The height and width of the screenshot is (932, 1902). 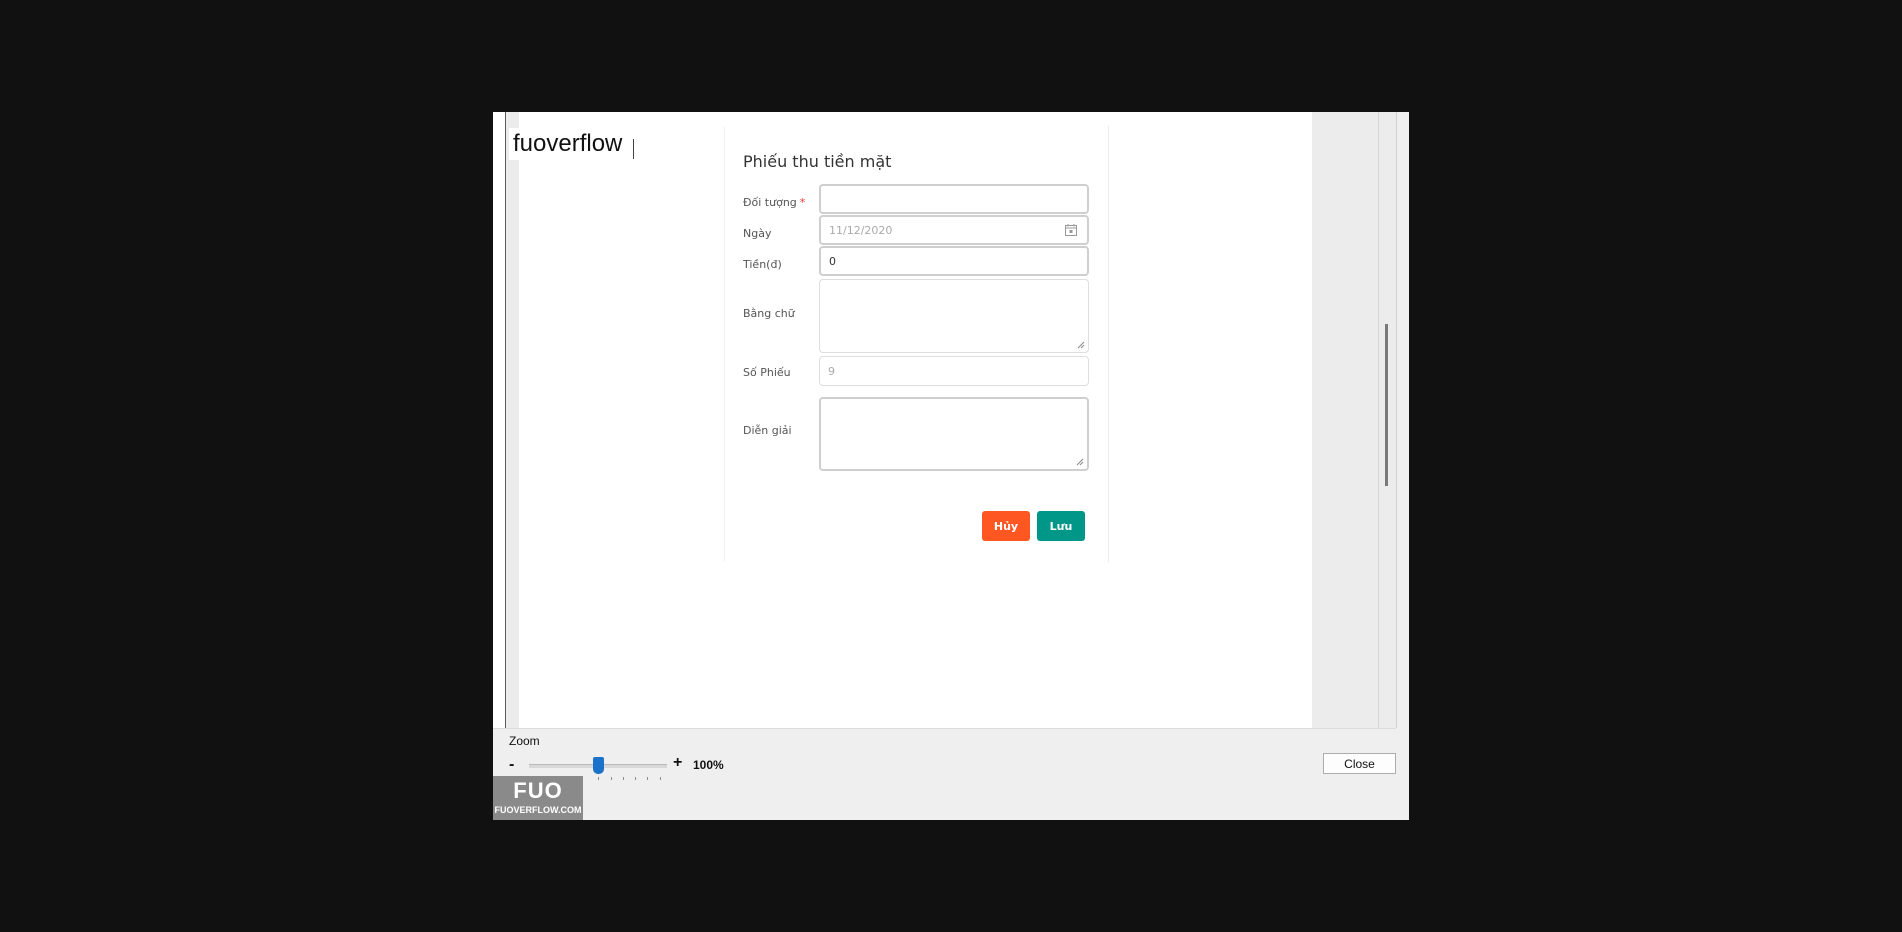 What do you see at coordinates (1378, 420) in the screenshot?
I see `scroll-track` at bounding box center [1378, 420].